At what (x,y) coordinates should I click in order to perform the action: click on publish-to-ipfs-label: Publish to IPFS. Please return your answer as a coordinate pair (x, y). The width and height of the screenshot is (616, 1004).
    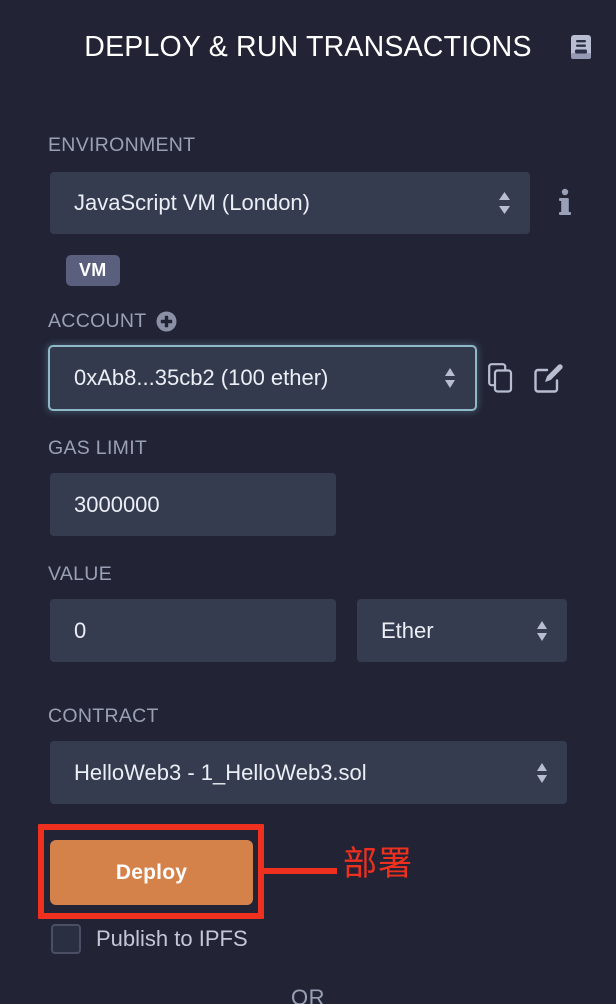
    Looking at the image, I should click on (172, 938).